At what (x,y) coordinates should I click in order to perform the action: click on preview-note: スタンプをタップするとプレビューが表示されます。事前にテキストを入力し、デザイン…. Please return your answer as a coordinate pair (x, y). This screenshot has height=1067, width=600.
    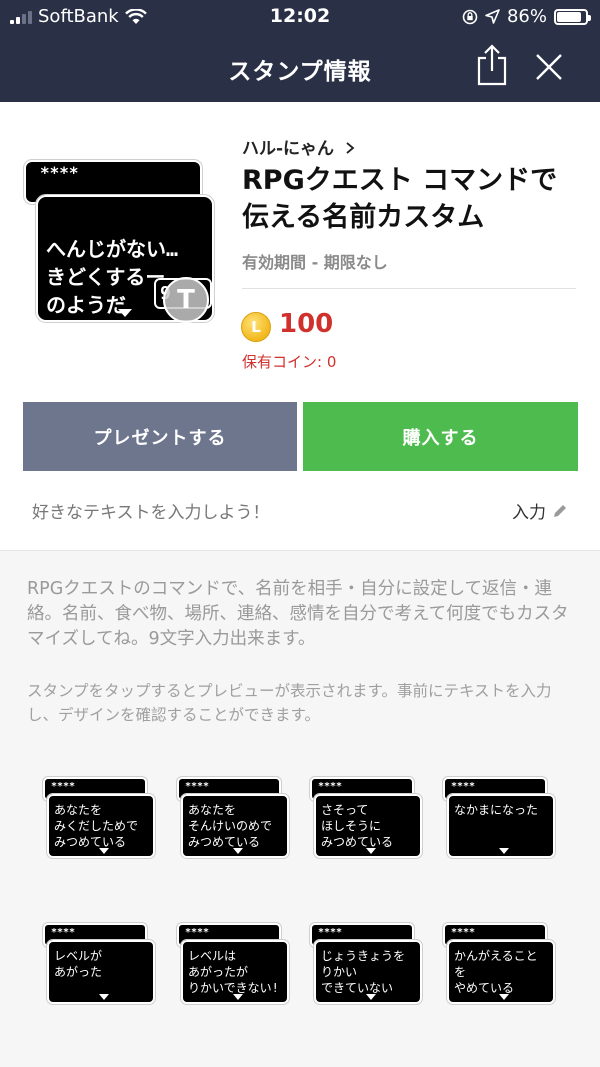
    Looking at the image, I should click on (289, 703).